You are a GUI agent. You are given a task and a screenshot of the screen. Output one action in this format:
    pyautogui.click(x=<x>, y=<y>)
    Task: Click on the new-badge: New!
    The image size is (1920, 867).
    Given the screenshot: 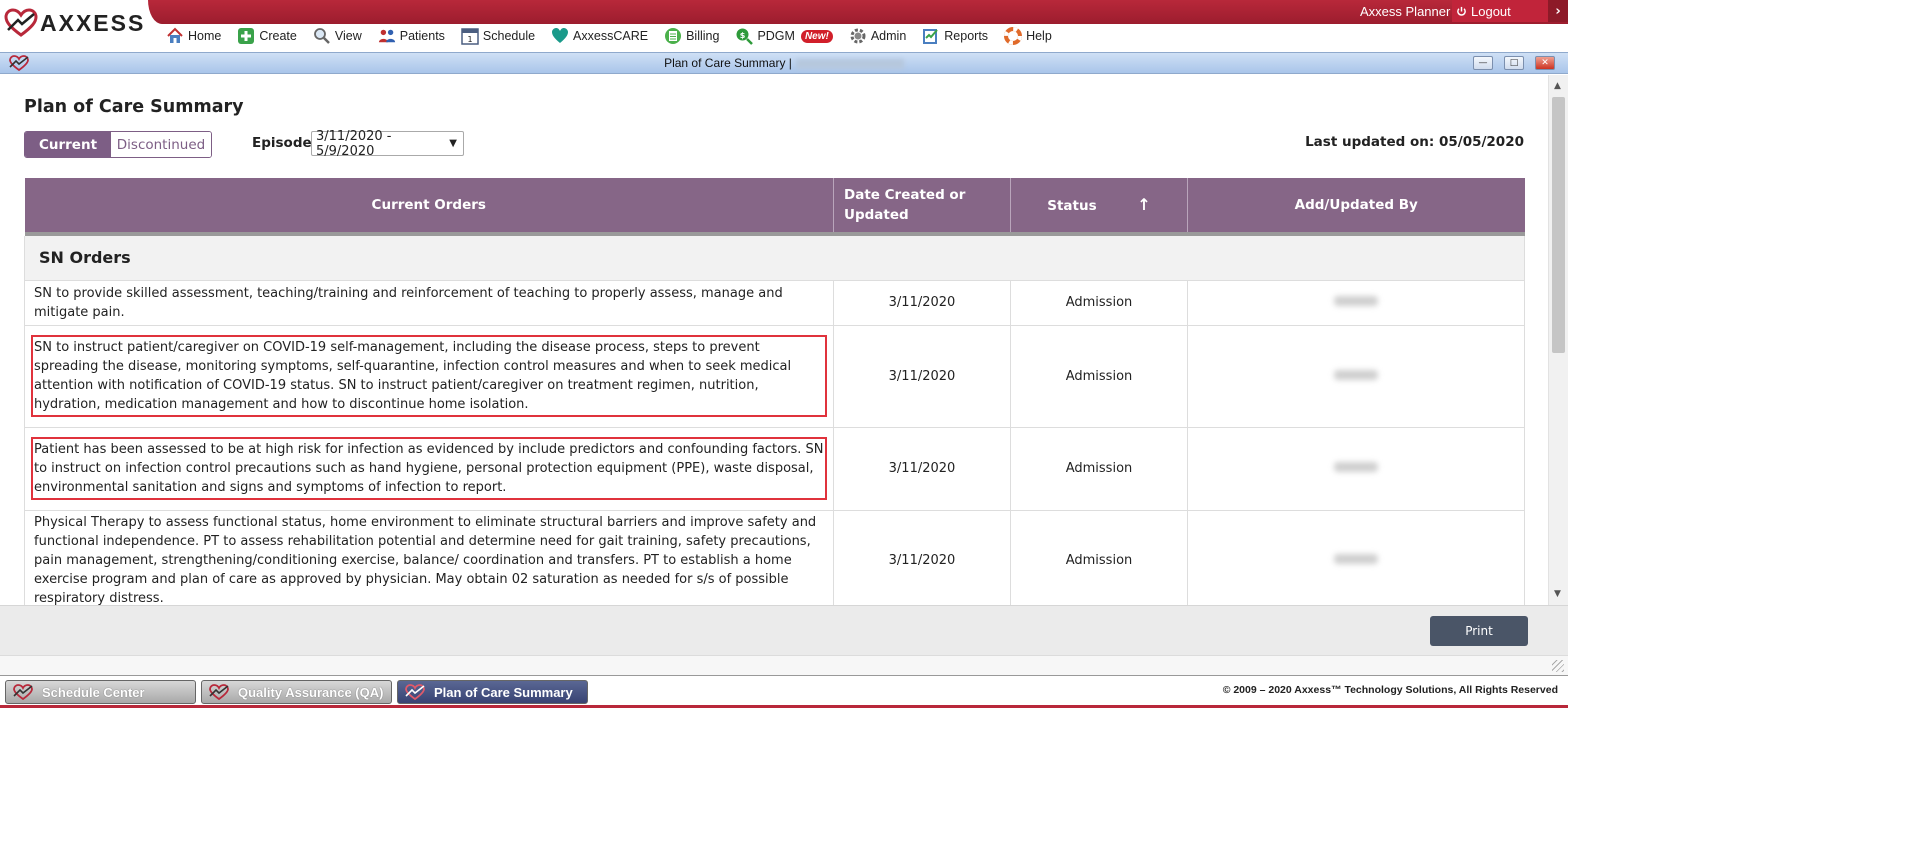 What is the action you would take?
    pyautogui.click(x=816, y=36)
    